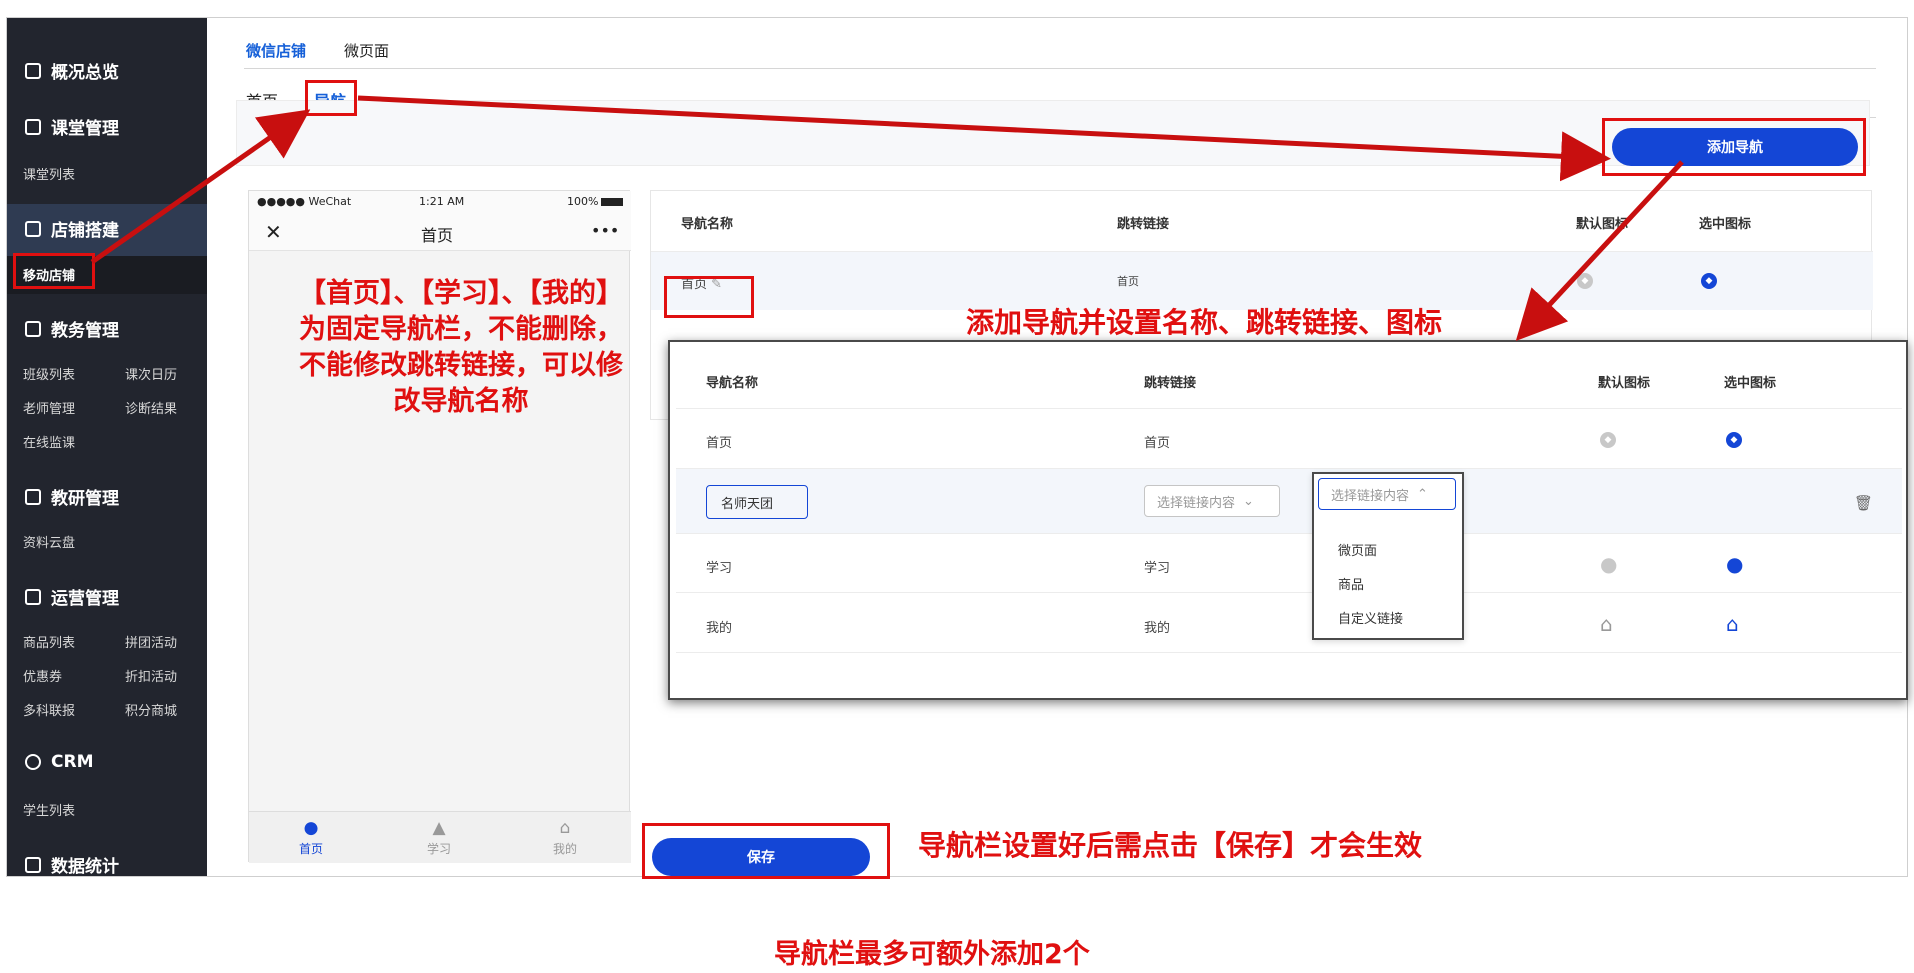 Image resolution: width=1914 pixels, height=973 pixels. I want to click on arrow-to-nav-tab, so click(200, 187).